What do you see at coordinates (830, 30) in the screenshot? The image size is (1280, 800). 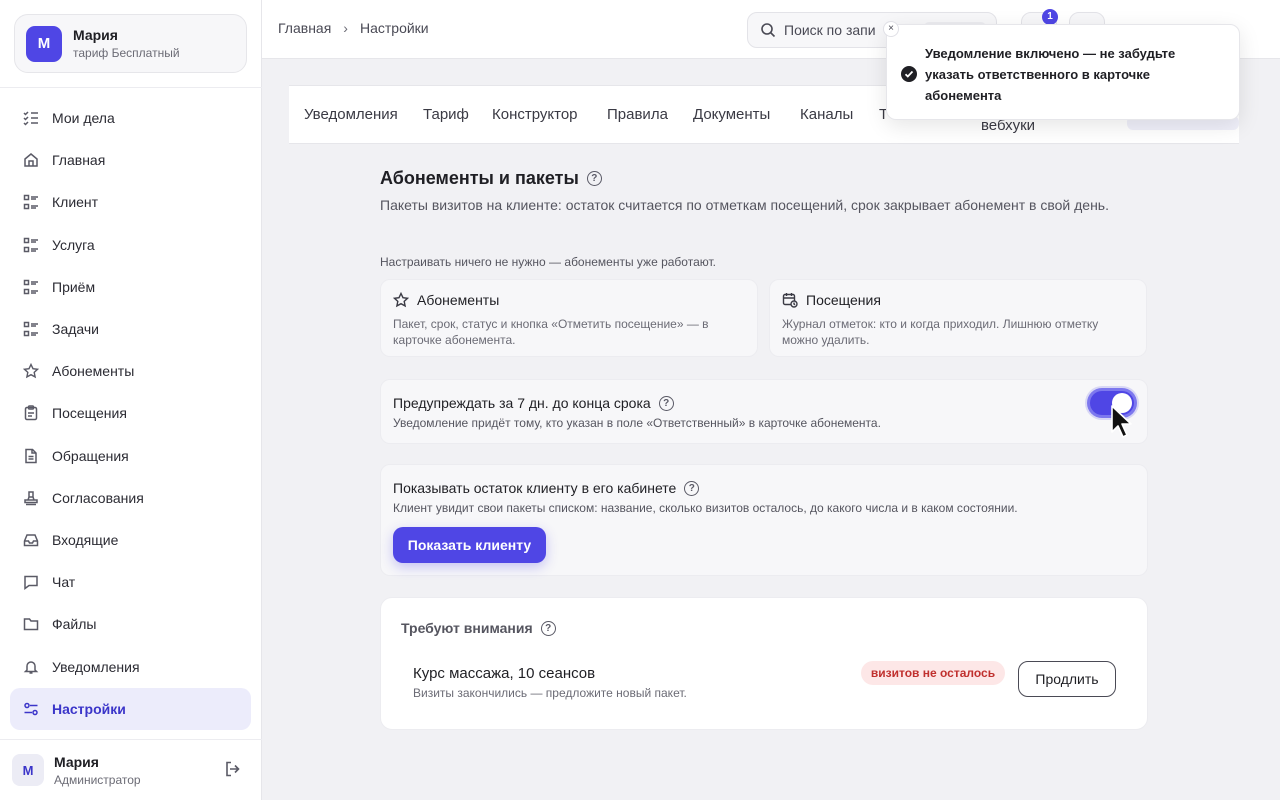 I see `search-placeholder: Поиск по запи` at bounding box center [830, 30].